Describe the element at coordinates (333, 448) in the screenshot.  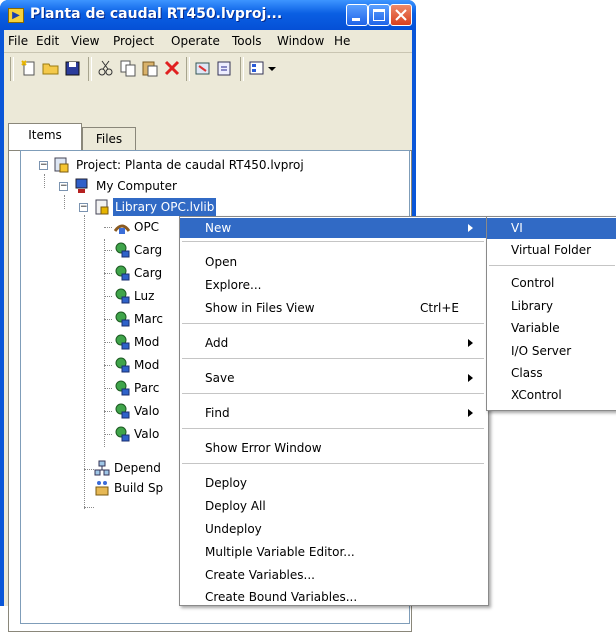
I see `menu-item-show-error-window: Show Error Window` at that location.